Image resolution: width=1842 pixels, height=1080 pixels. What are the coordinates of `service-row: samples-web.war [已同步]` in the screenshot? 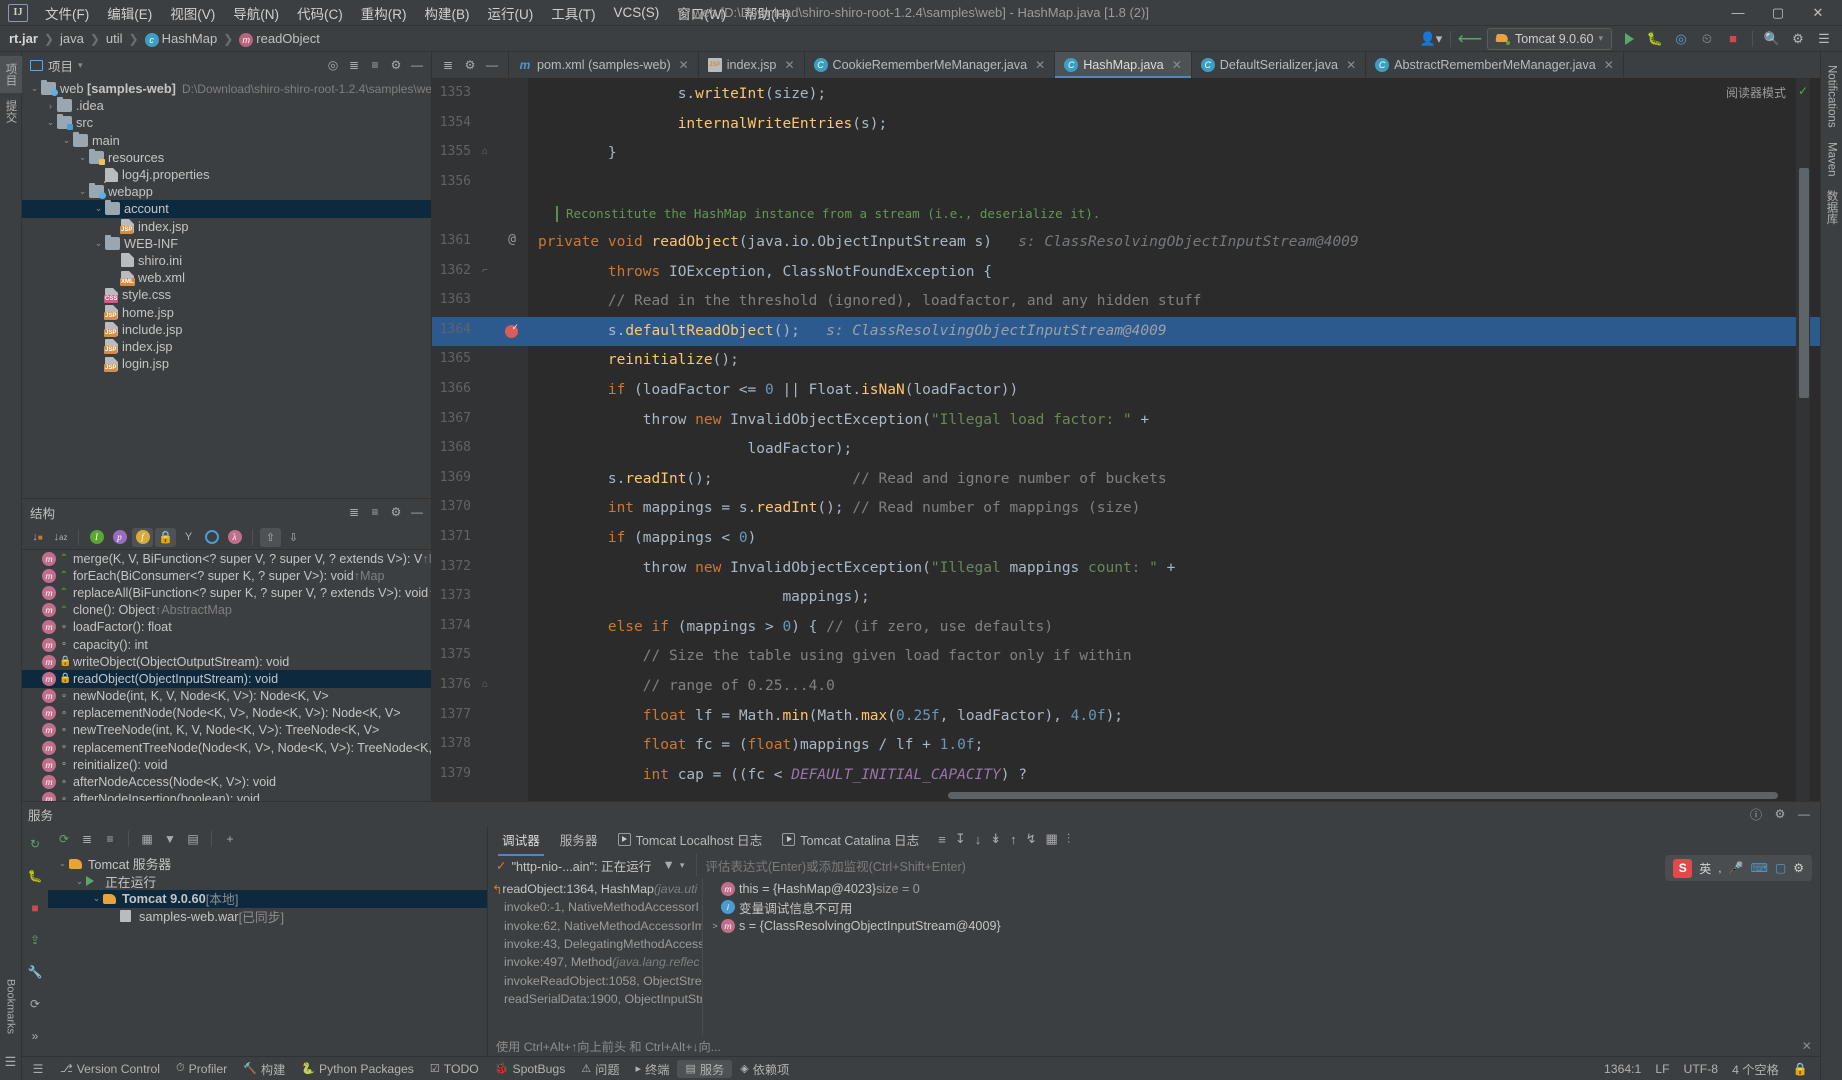 It's located at (267, 917).